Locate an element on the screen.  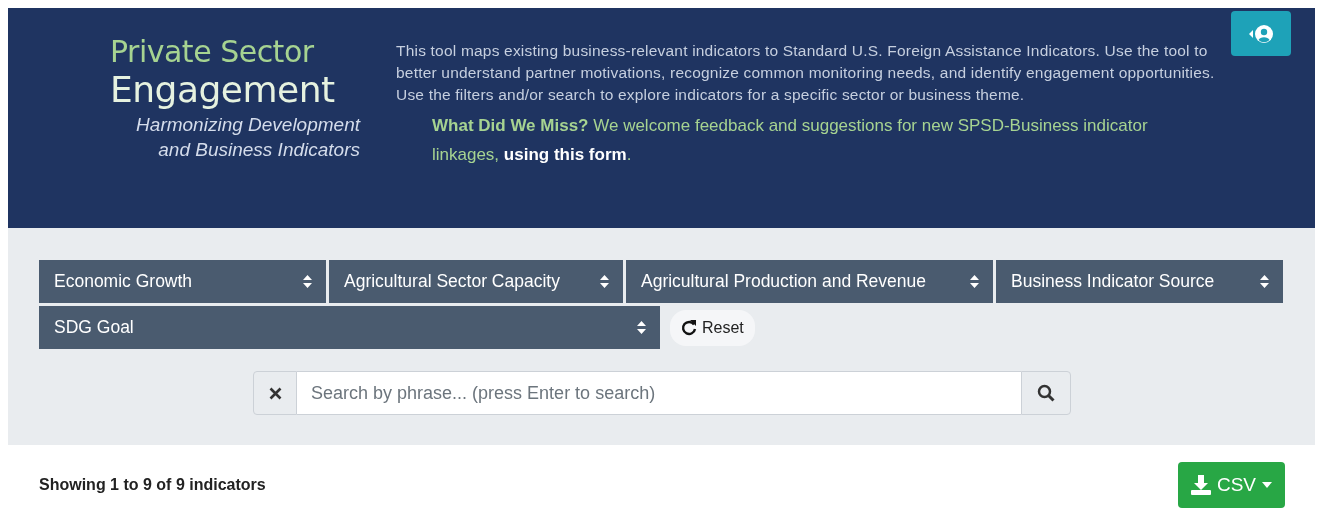
filter-dropdown: SDG Goal is located at coordinates (349, 327).